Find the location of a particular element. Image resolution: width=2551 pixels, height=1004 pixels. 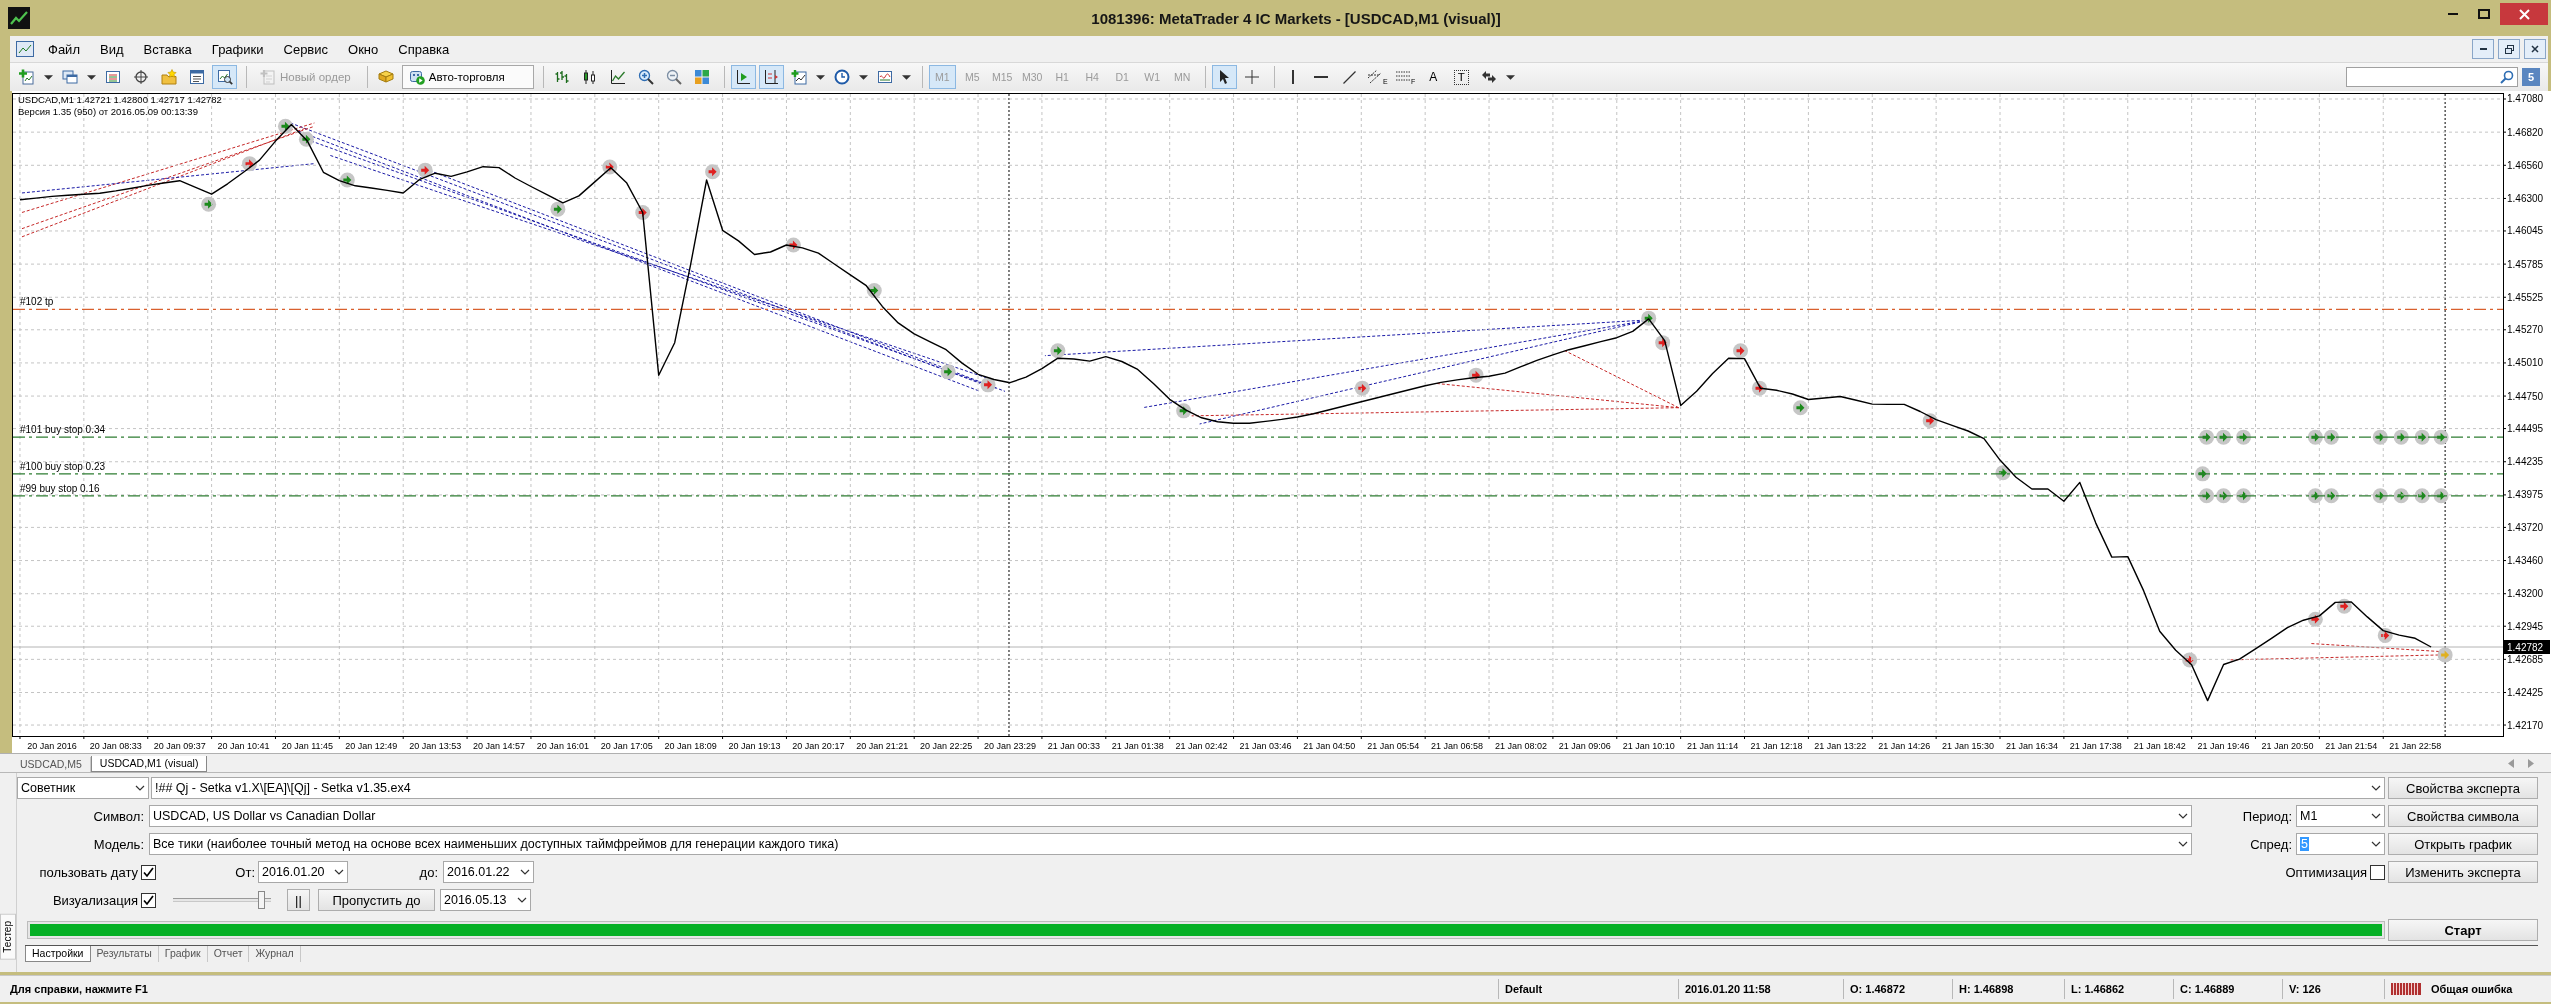

menu-item: Графики is located at coordinates (237, 49).